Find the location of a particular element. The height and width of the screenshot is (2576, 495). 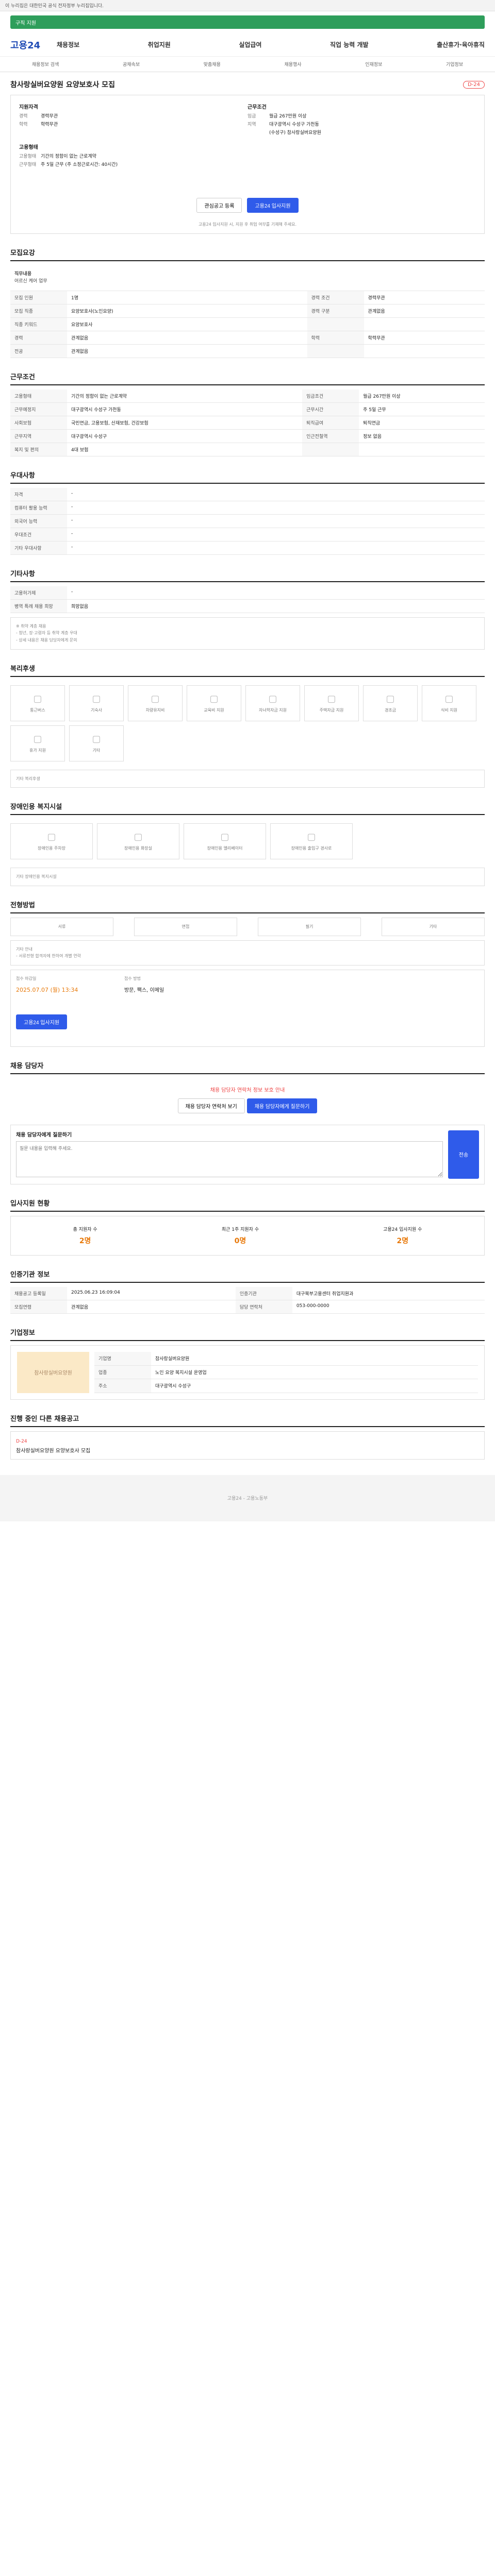

welfare-item: ▢ 자녀학자금 지원 is located at coordinates (272, 703).